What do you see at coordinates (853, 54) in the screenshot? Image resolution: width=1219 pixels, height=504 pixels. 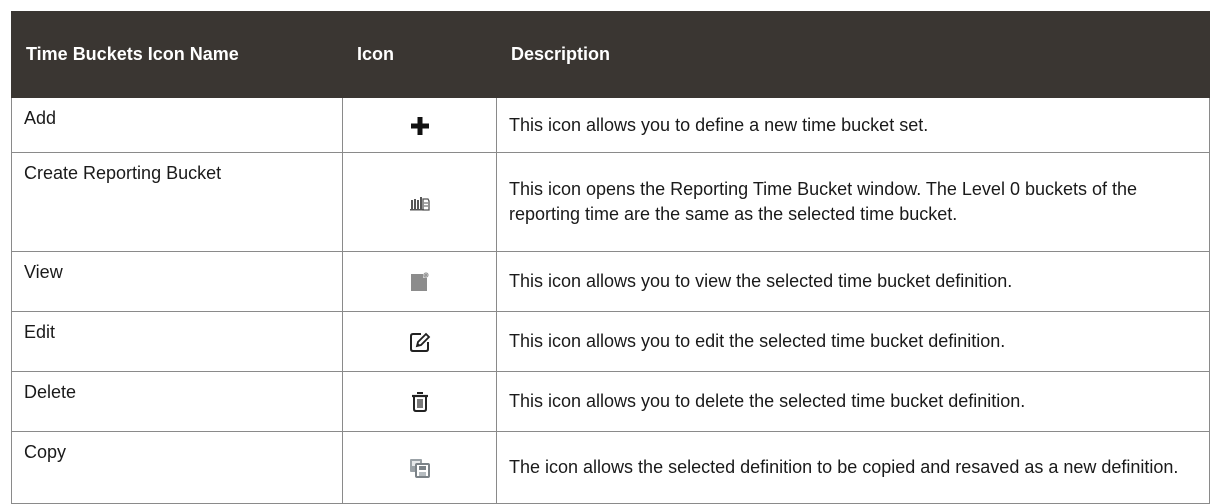 I see `header-description: Description` at bounding box center [853, 54].